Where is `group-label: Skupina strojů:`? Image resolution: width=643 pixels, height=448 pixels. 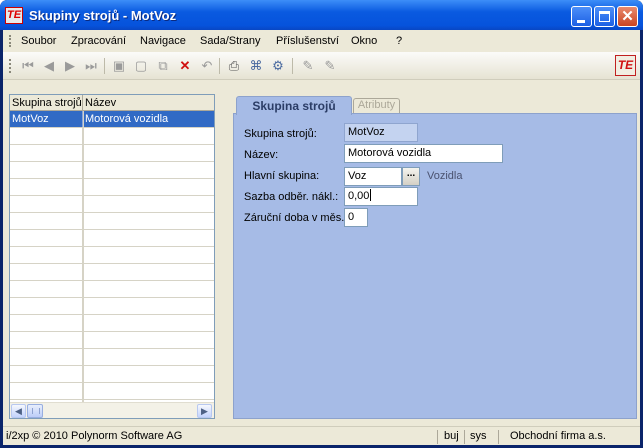 group-label: Skupina strojů: is located at coordinates (280, 134).